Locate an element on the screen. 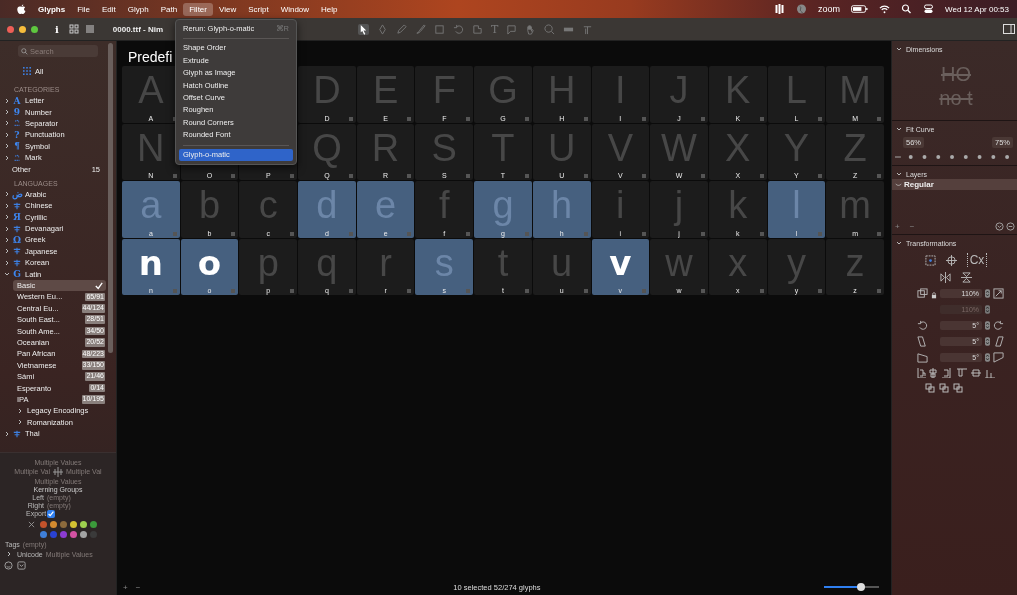 This screenshot has width=1017, height=595. rotate-right-icon is located at coordinates (998, 325).